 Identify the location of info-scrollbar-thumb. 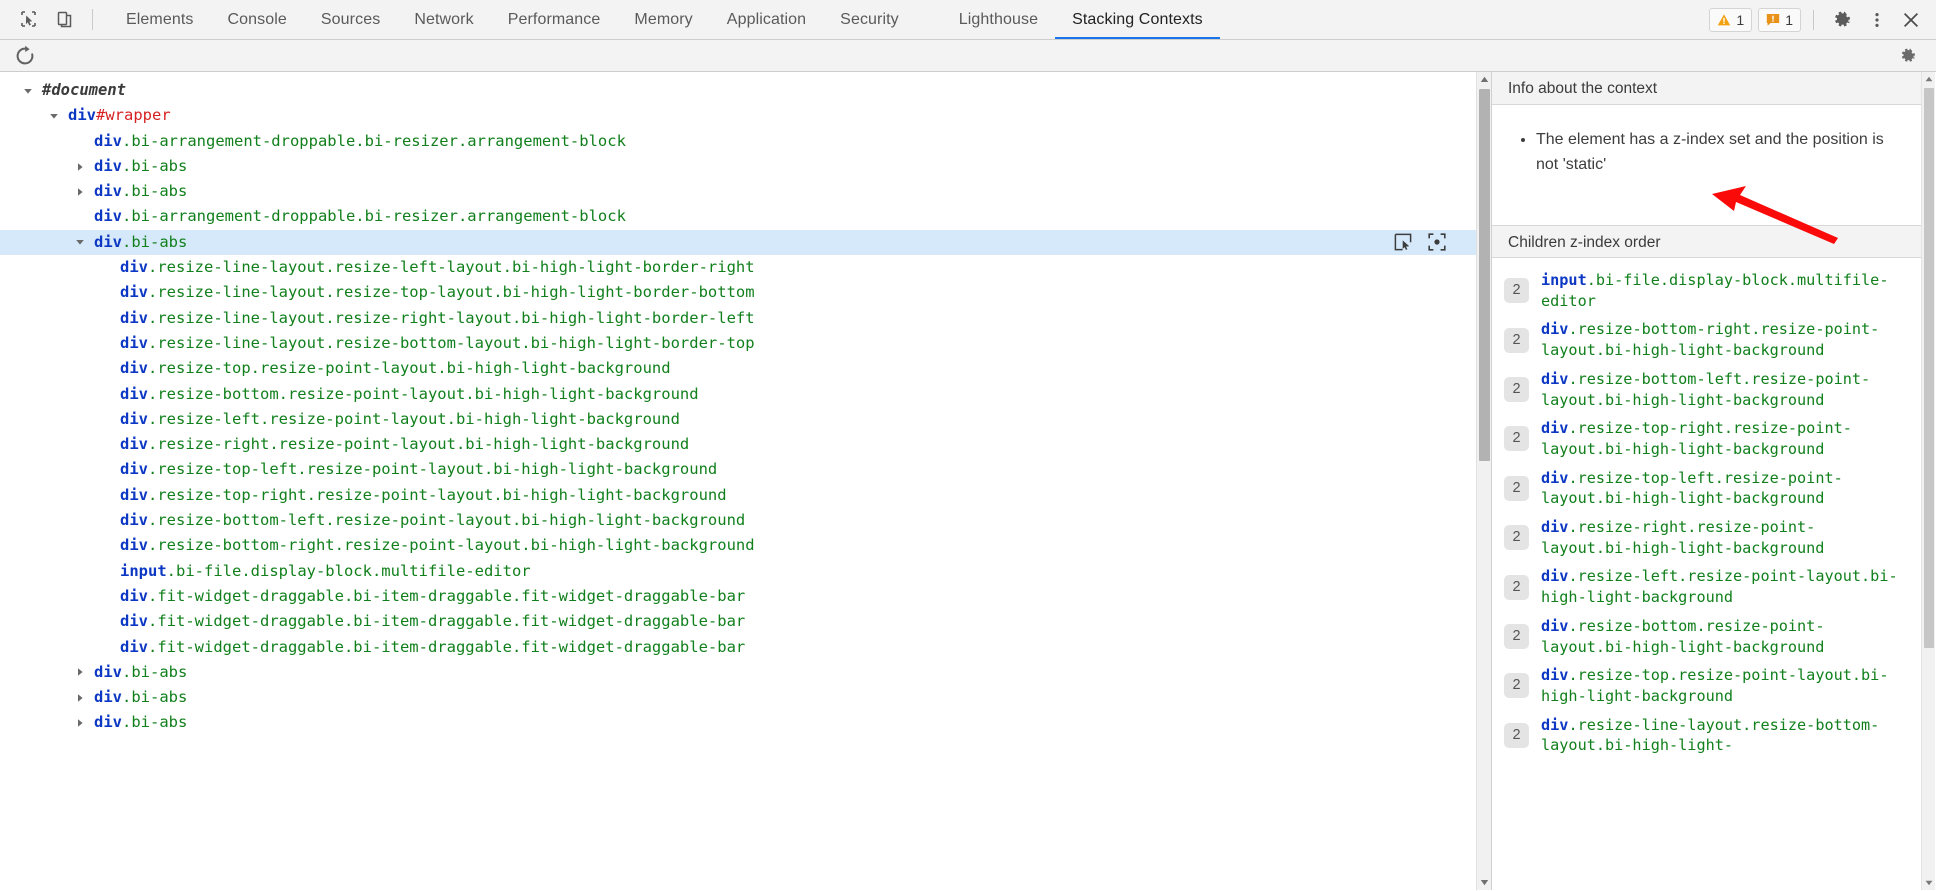
(1929, 368).